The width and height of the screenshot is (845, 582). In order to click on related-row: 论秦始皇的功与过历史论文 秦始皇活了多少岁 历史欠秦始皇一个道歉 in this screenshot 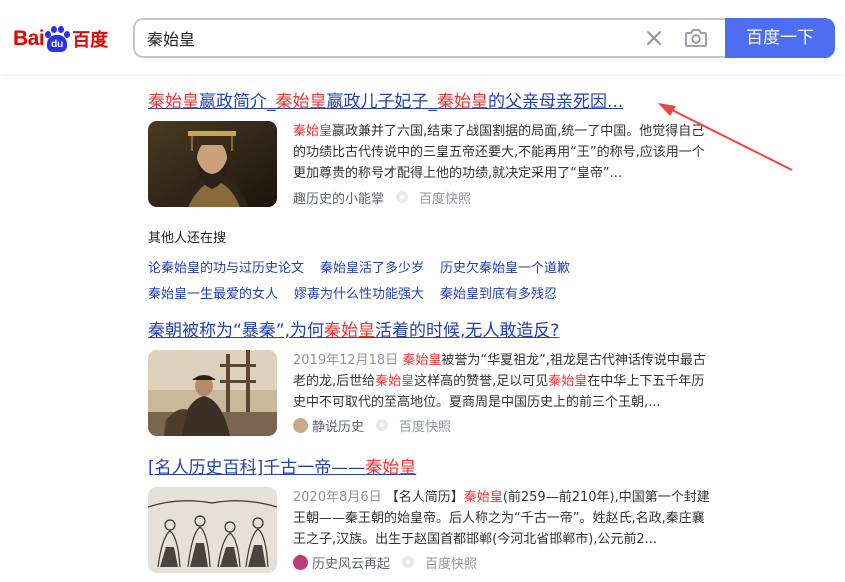, I will do `click(367, 266)`.